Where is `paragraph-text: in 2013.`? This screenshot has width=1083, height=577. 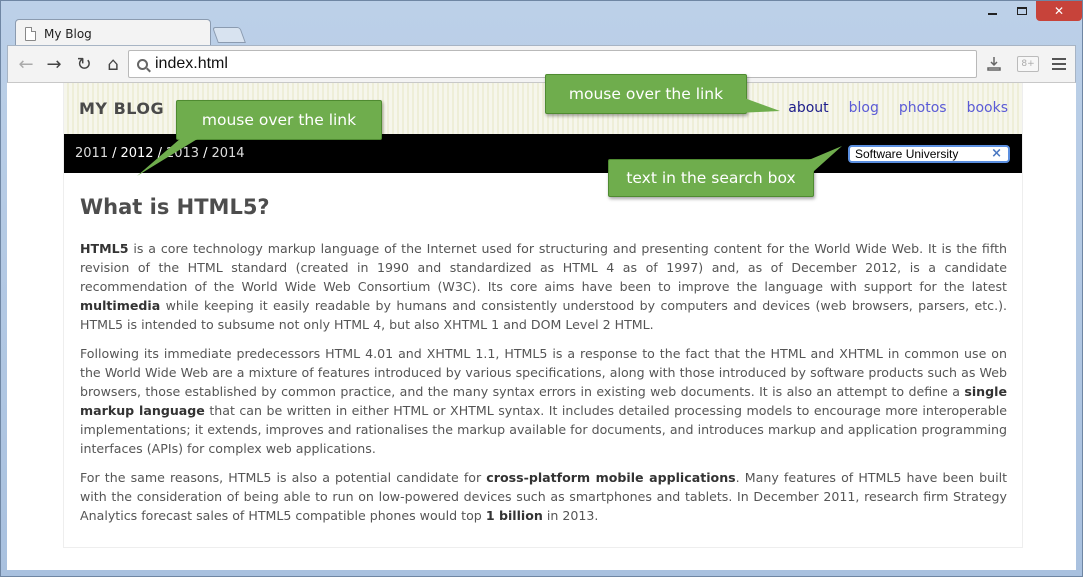
paragraph-text: in 2013. is located at coordinates (570, 515).